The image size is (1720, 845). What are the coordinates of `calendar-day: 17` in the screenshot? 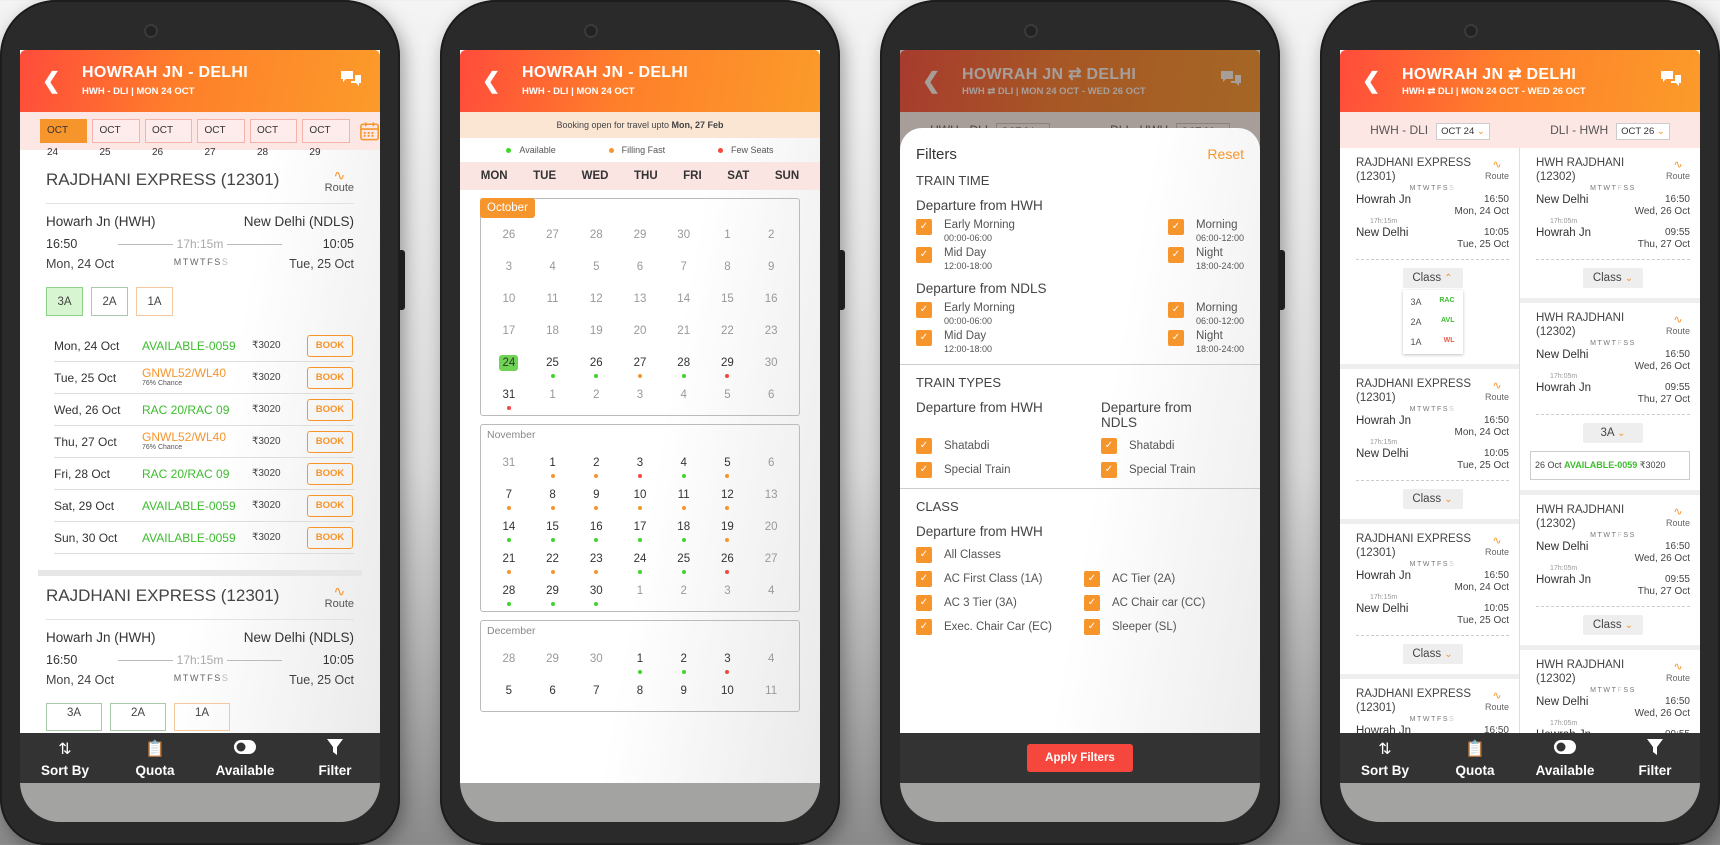 It's located at (509, 335).